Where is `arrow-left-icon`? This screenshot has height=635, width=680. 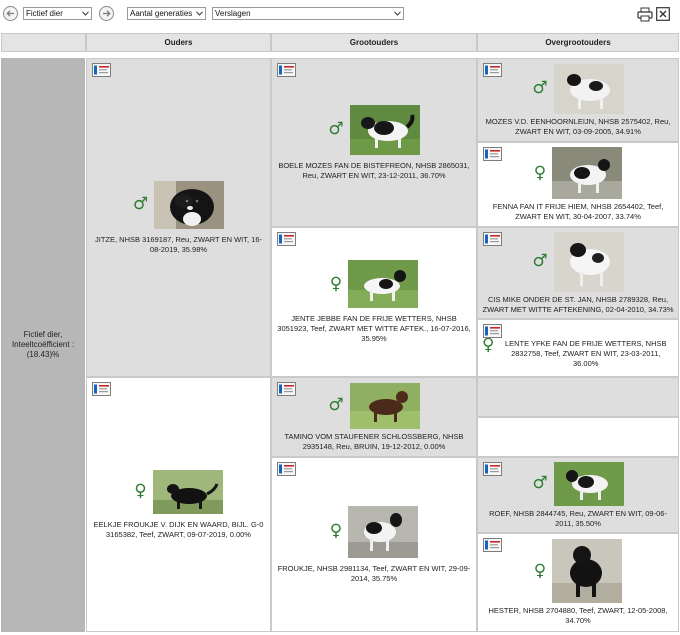
arrow-left-icon is located at coordinates (10, 13).